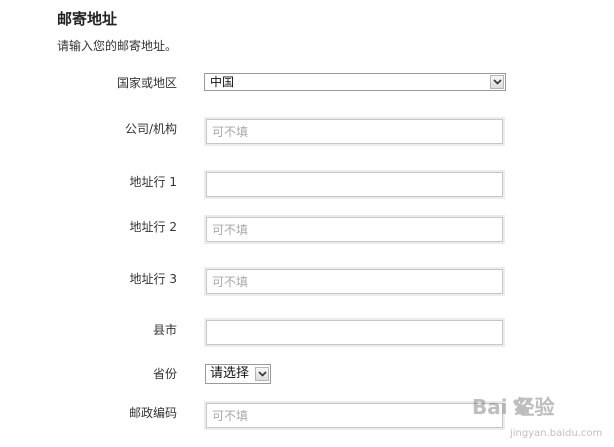  What do you see at coordinates (117, 46) in the screenshot?
I see `section-description: 请输入您的邮寄地址。` at bounding box center [117, 46].